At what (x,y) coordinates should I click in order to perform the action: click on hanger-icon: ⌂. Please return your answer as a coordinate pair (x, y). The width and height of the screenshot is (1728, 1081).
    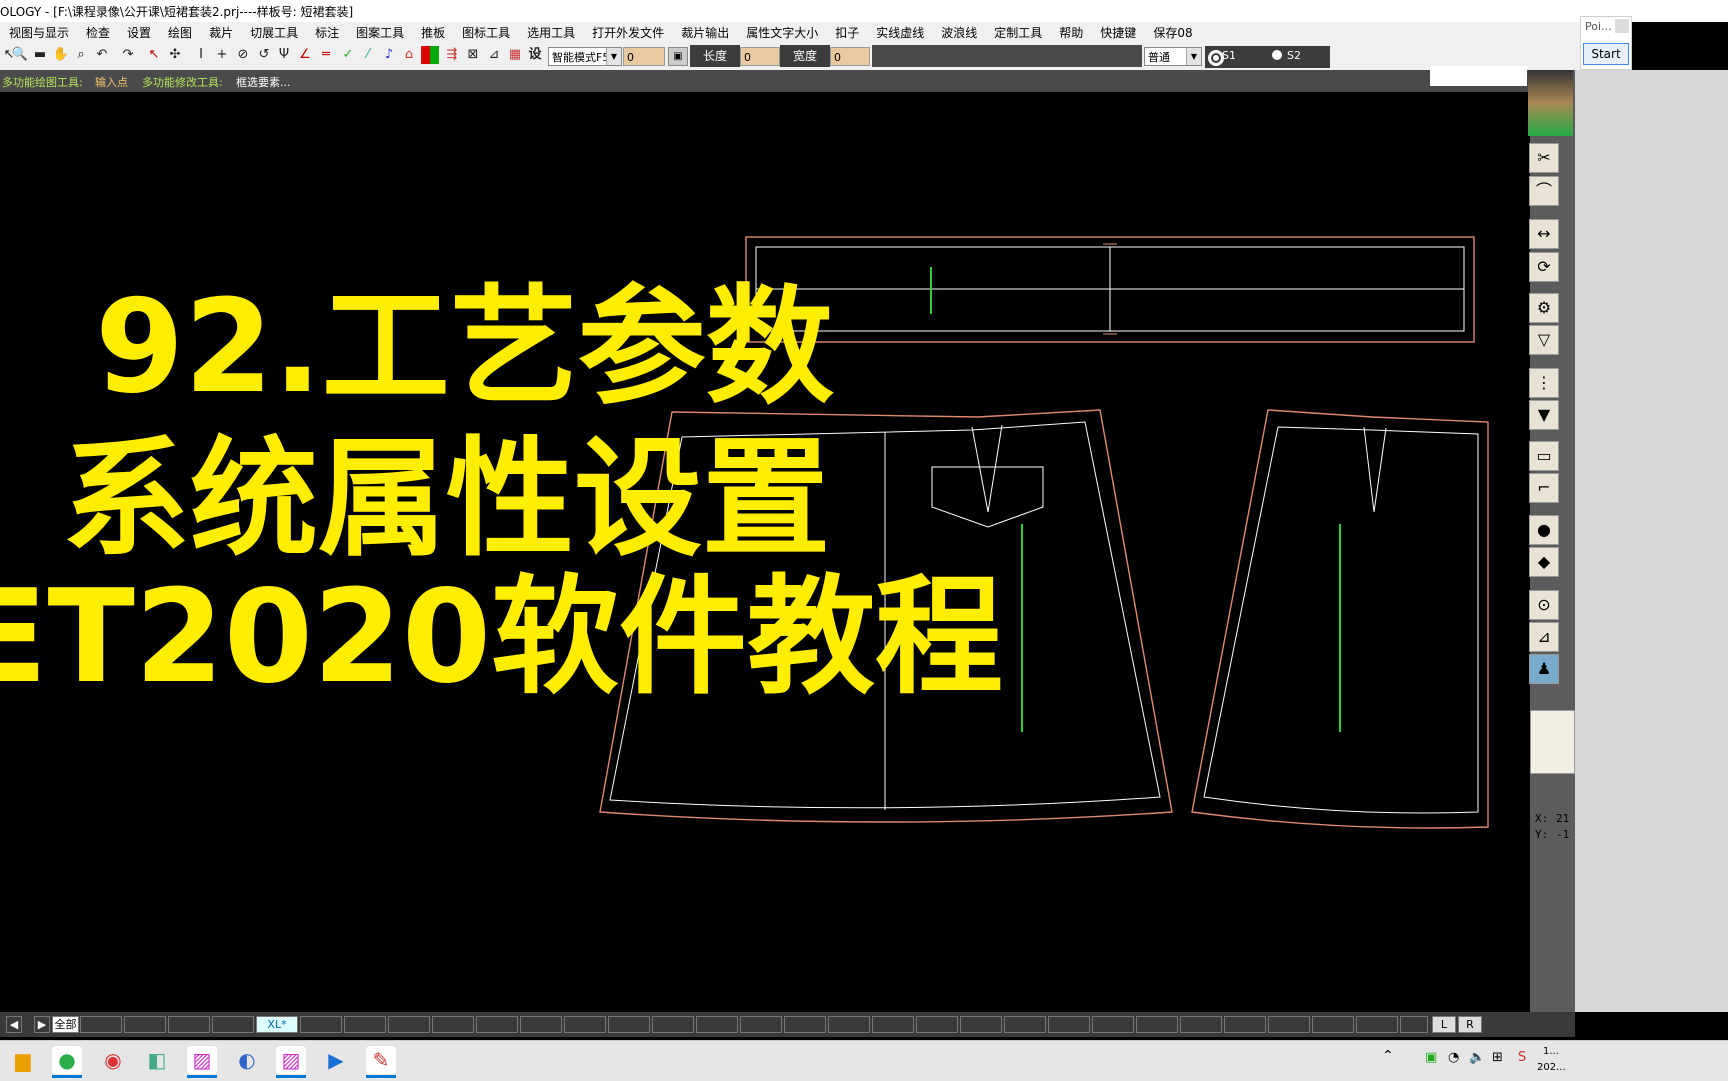
    Looking at the image, I should click on (409, 55).